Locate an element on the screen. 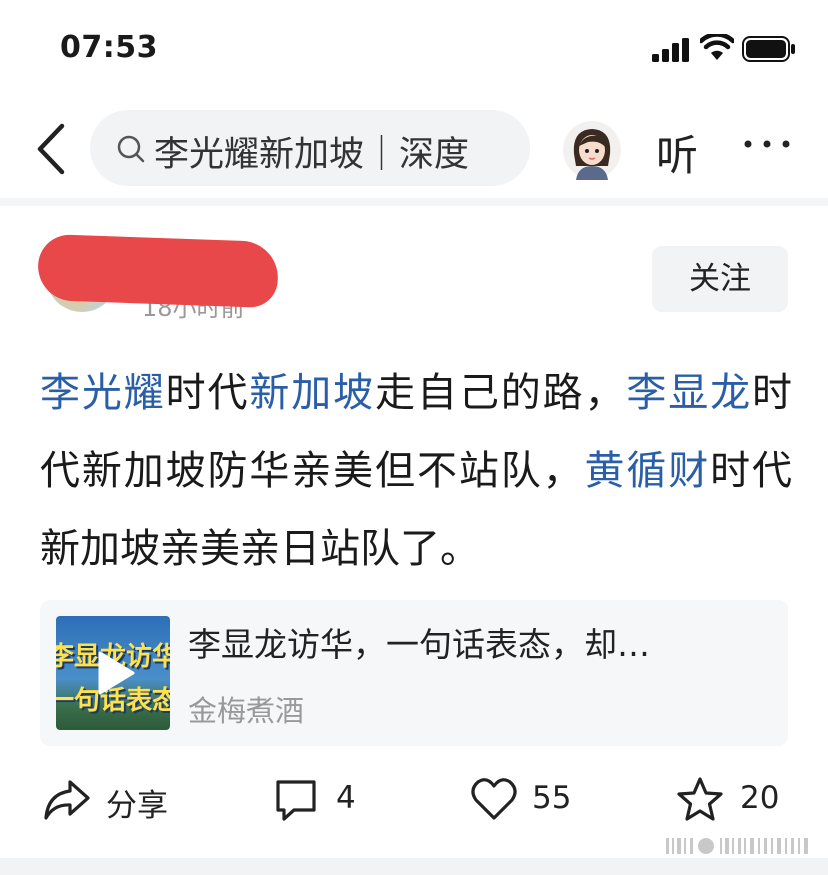  listen-button: 听 is located at coordinates (677, 152).